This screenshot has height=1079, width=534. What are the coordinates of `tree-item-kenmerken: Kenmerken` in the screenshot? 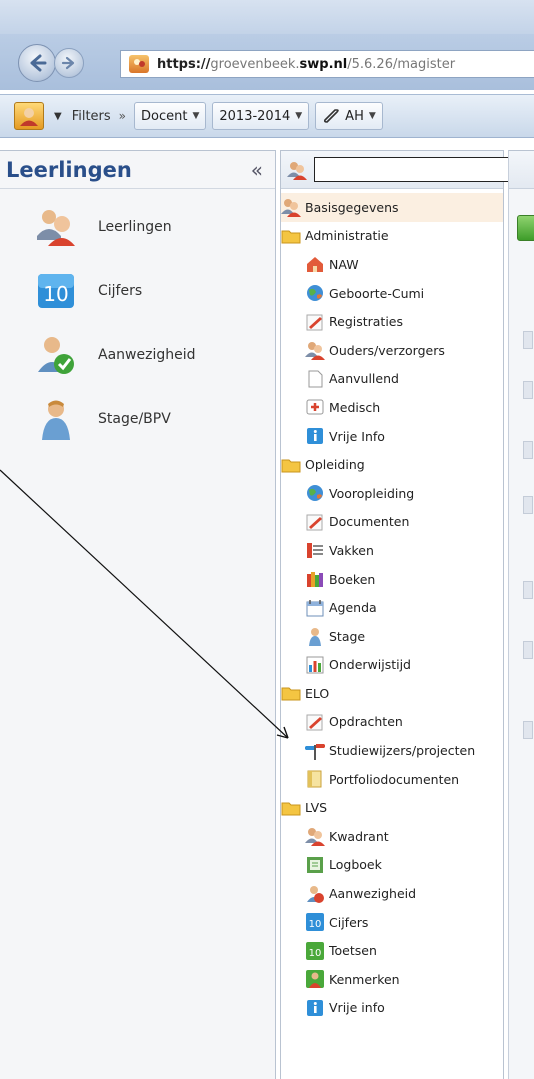 It's located at (392, 979).